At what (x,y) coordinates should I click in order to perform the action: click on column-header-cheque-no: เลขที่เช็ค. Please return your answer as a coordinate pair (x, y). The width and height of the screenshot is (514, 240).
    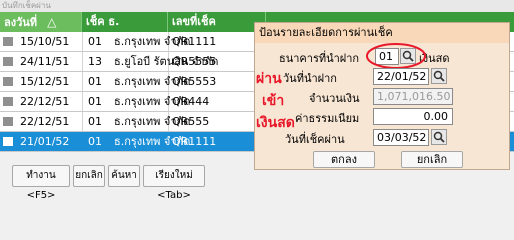
    Looking at the image, I should click on (217, 22).